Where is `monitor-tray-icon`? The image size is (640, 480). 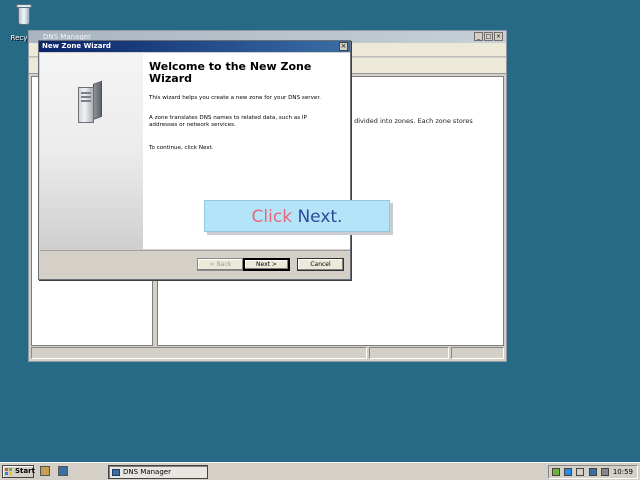 monitor-tray-icon is located at coordinates (568, 472).